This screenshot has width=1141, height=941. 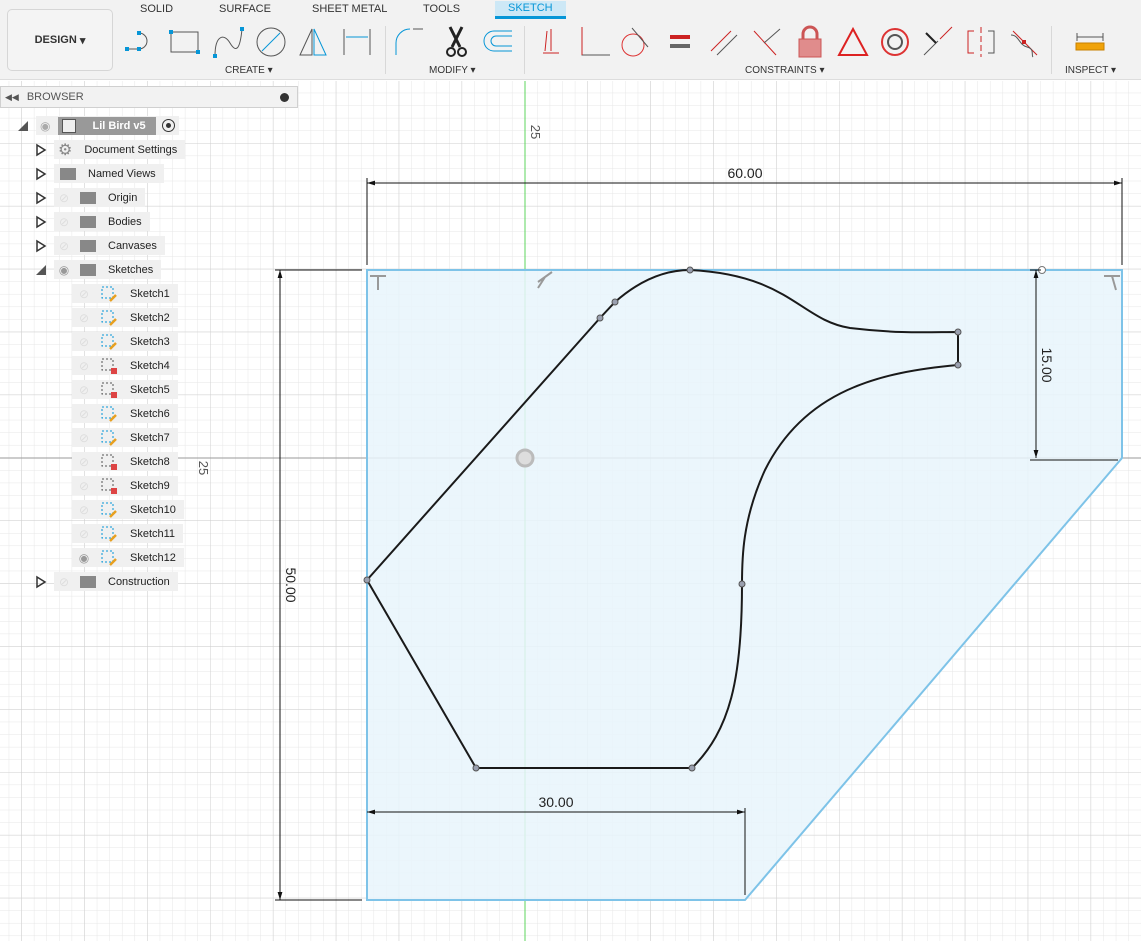 I want to click on inspect-menu: INSPECT ▾, so click(x=1090, y=70).